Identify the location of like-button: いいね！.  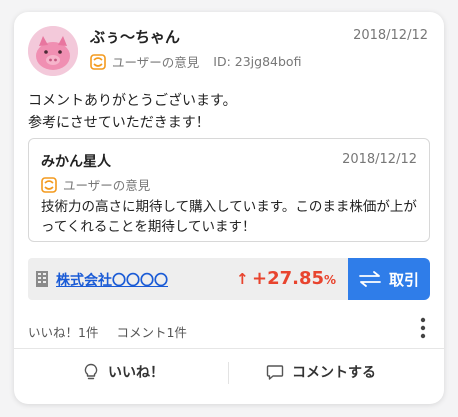
(123, 372).